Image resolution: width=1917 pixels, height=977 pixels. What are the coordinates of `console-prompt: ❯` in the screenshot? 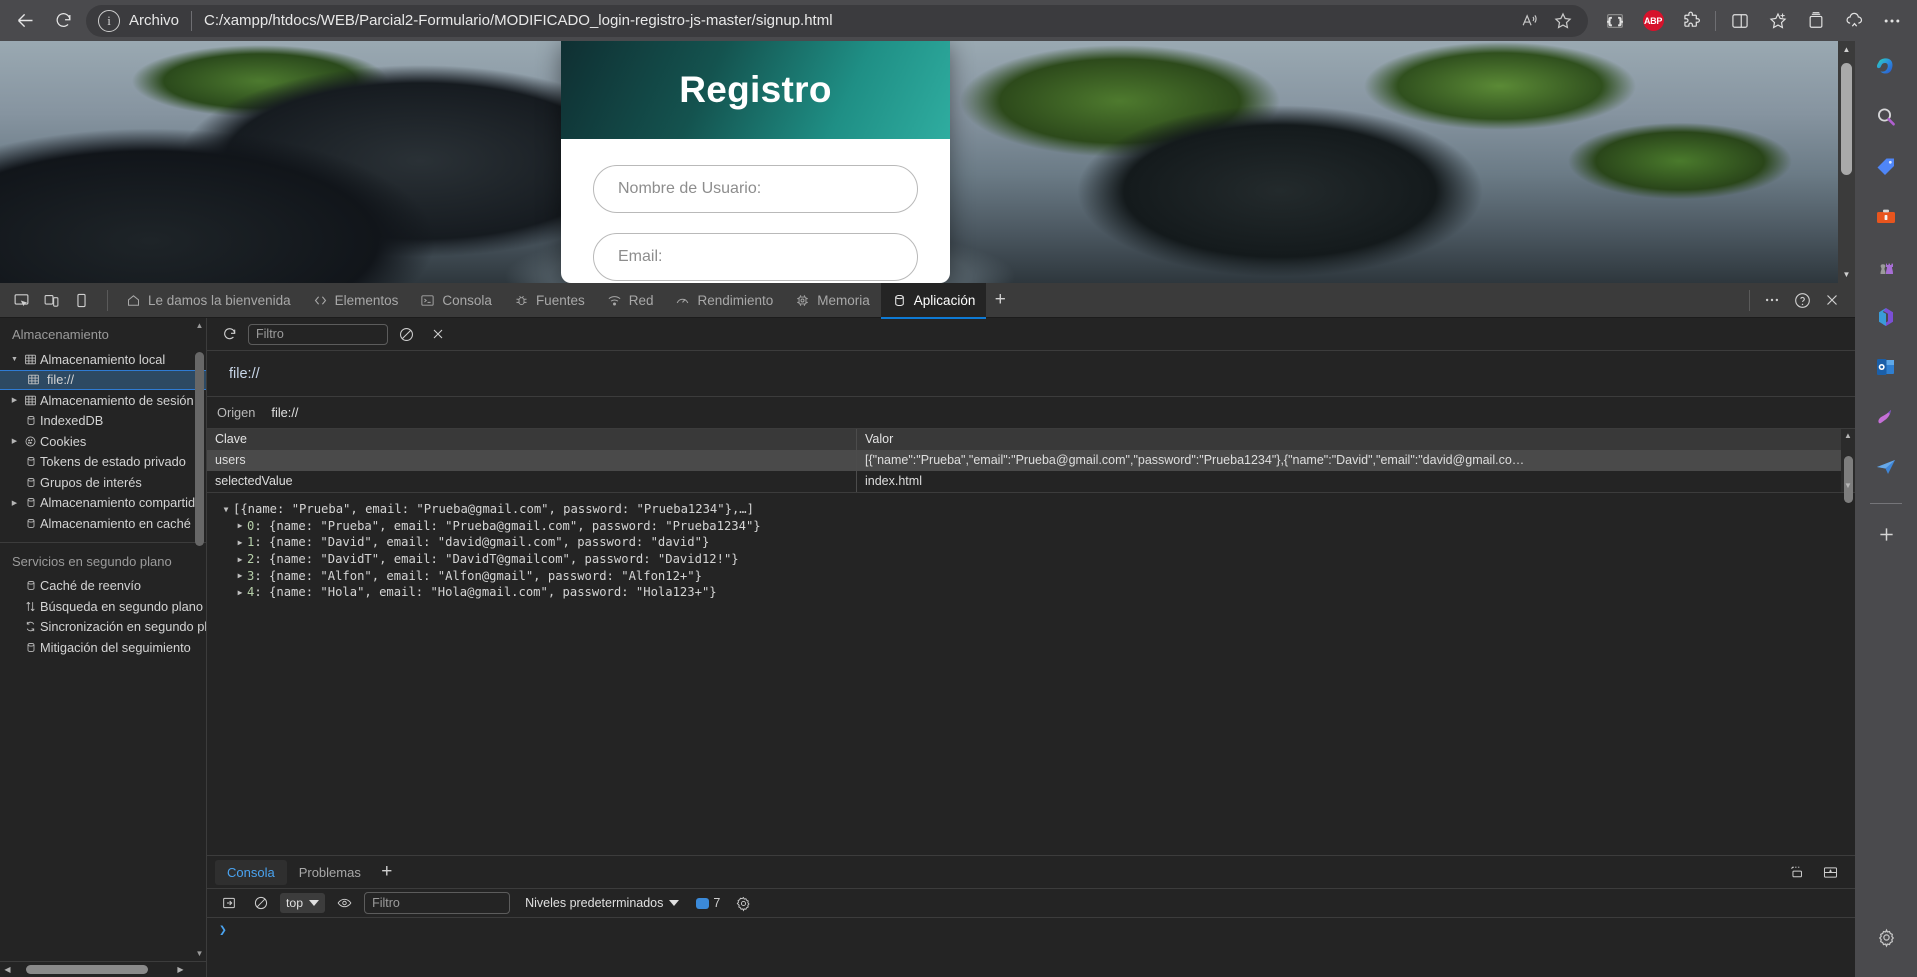 It's located at (1031, 947).